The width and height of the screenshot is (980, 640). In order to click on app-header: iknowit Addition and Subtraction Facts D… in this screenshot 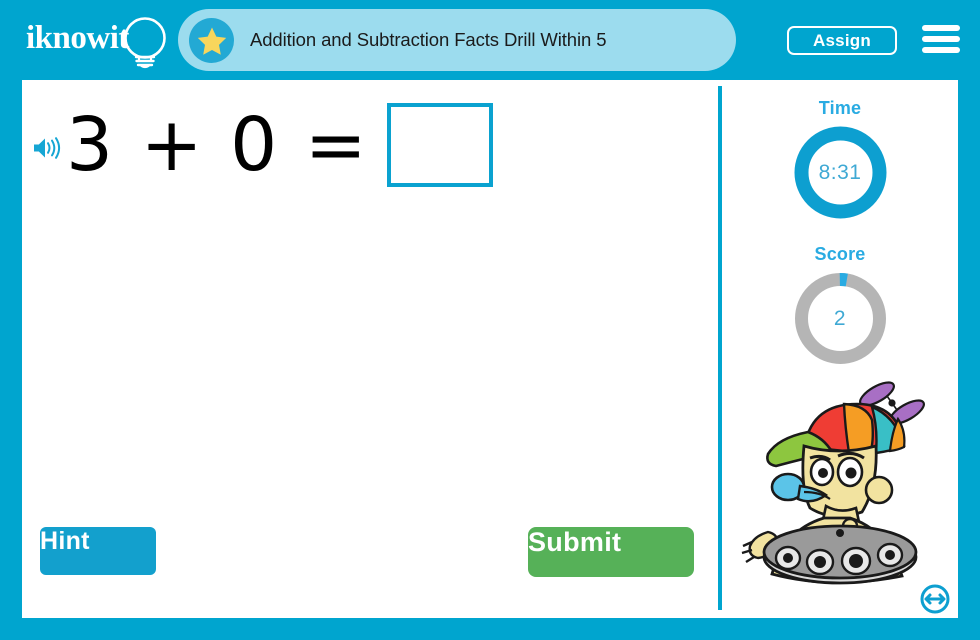, I will do `click(490, 40)`.